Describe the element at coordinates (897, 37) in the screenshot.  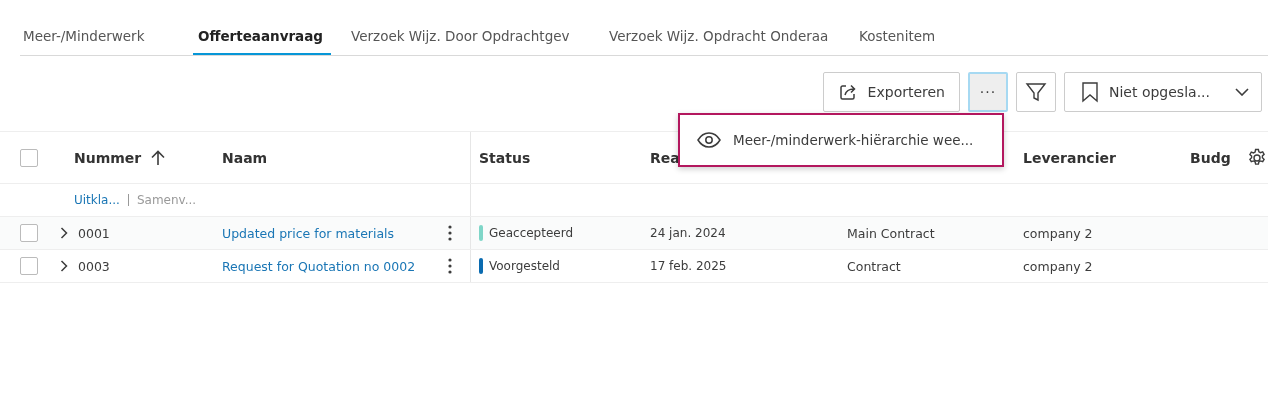
I see `tab: Kostenitem` at that location.